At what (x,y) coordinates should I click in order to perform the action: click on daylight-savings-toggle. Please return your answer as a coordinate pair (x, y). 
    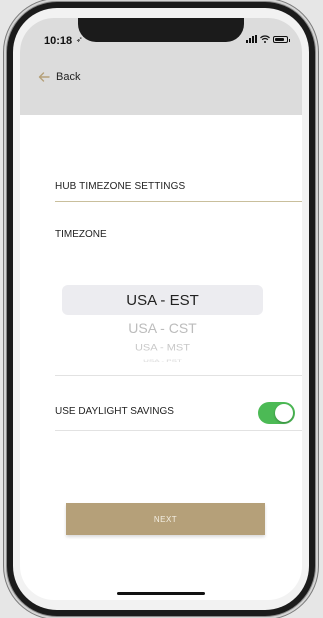
    Looking at the image, I should click on (276, 413).